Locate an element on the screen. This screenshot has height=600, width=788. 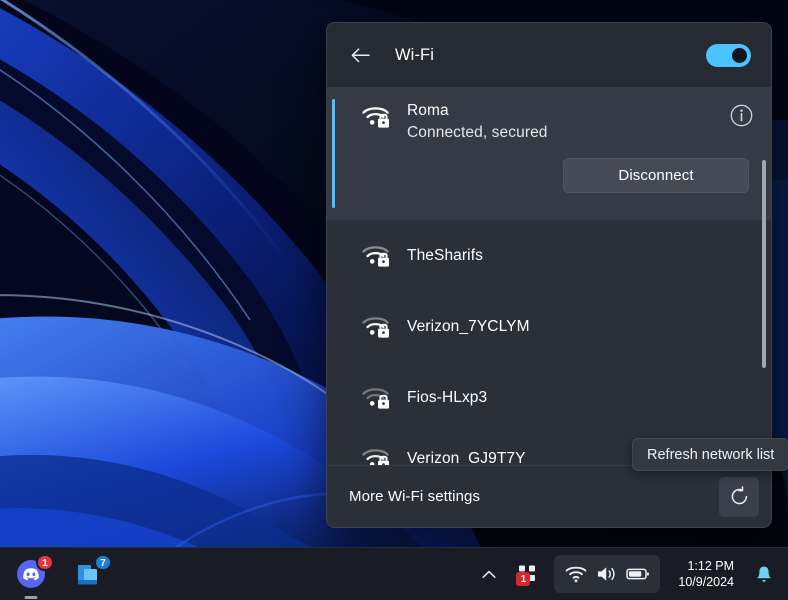
tooltip-text: Refresh network list is located at coordinates (711, 454).